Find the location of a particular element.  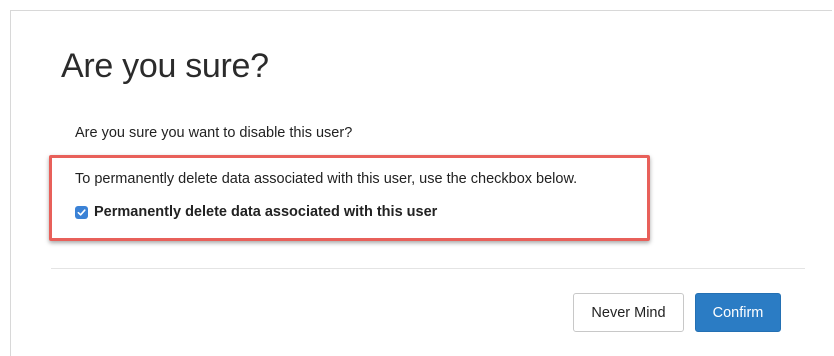

delete-data-checkbox is located at coordinates (81, 212).